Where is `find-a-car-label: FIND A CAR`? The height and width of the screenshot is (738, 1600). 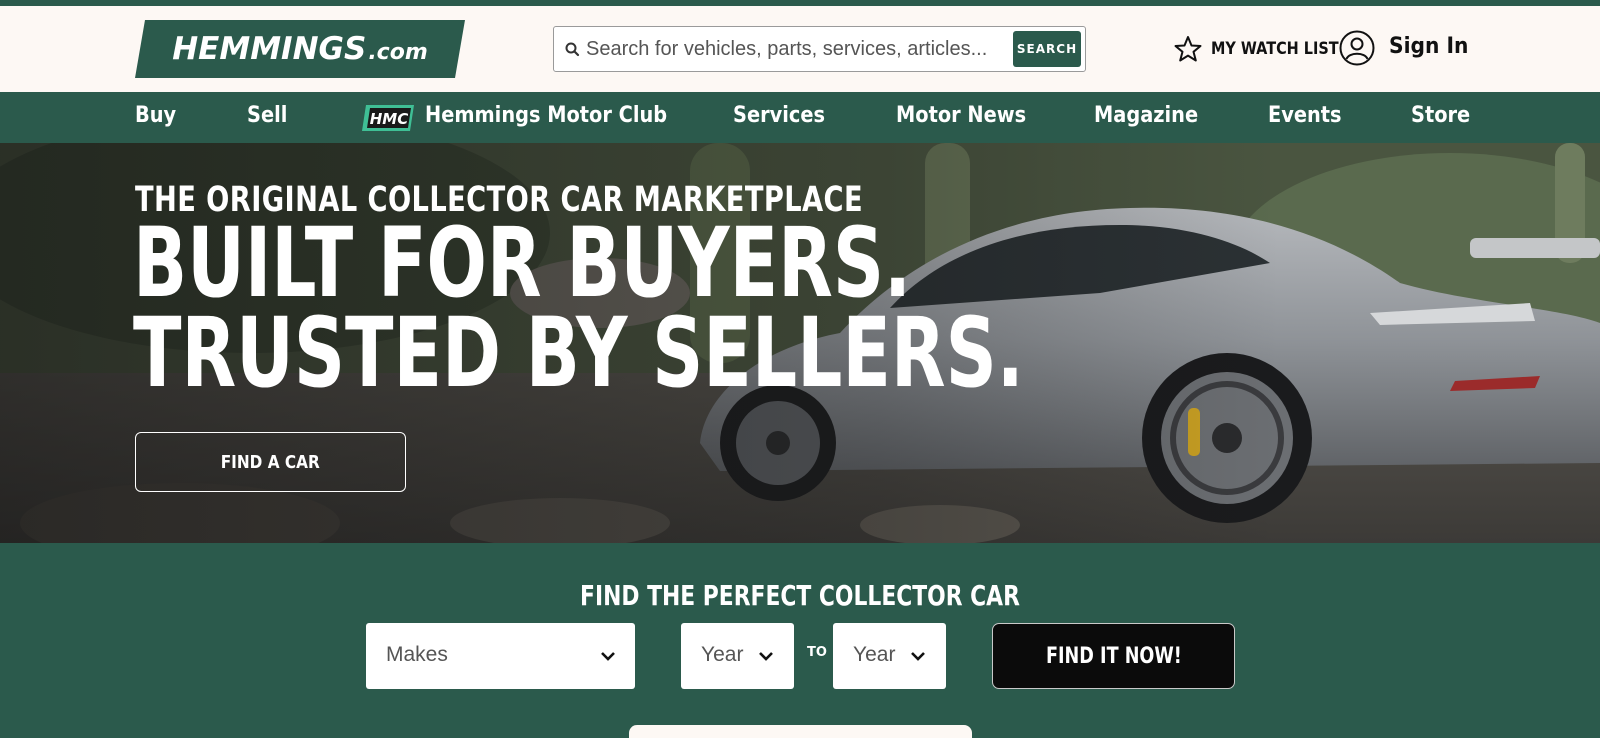
find-a-car-label: FIND A CAR is located at coordinates (270, 462).